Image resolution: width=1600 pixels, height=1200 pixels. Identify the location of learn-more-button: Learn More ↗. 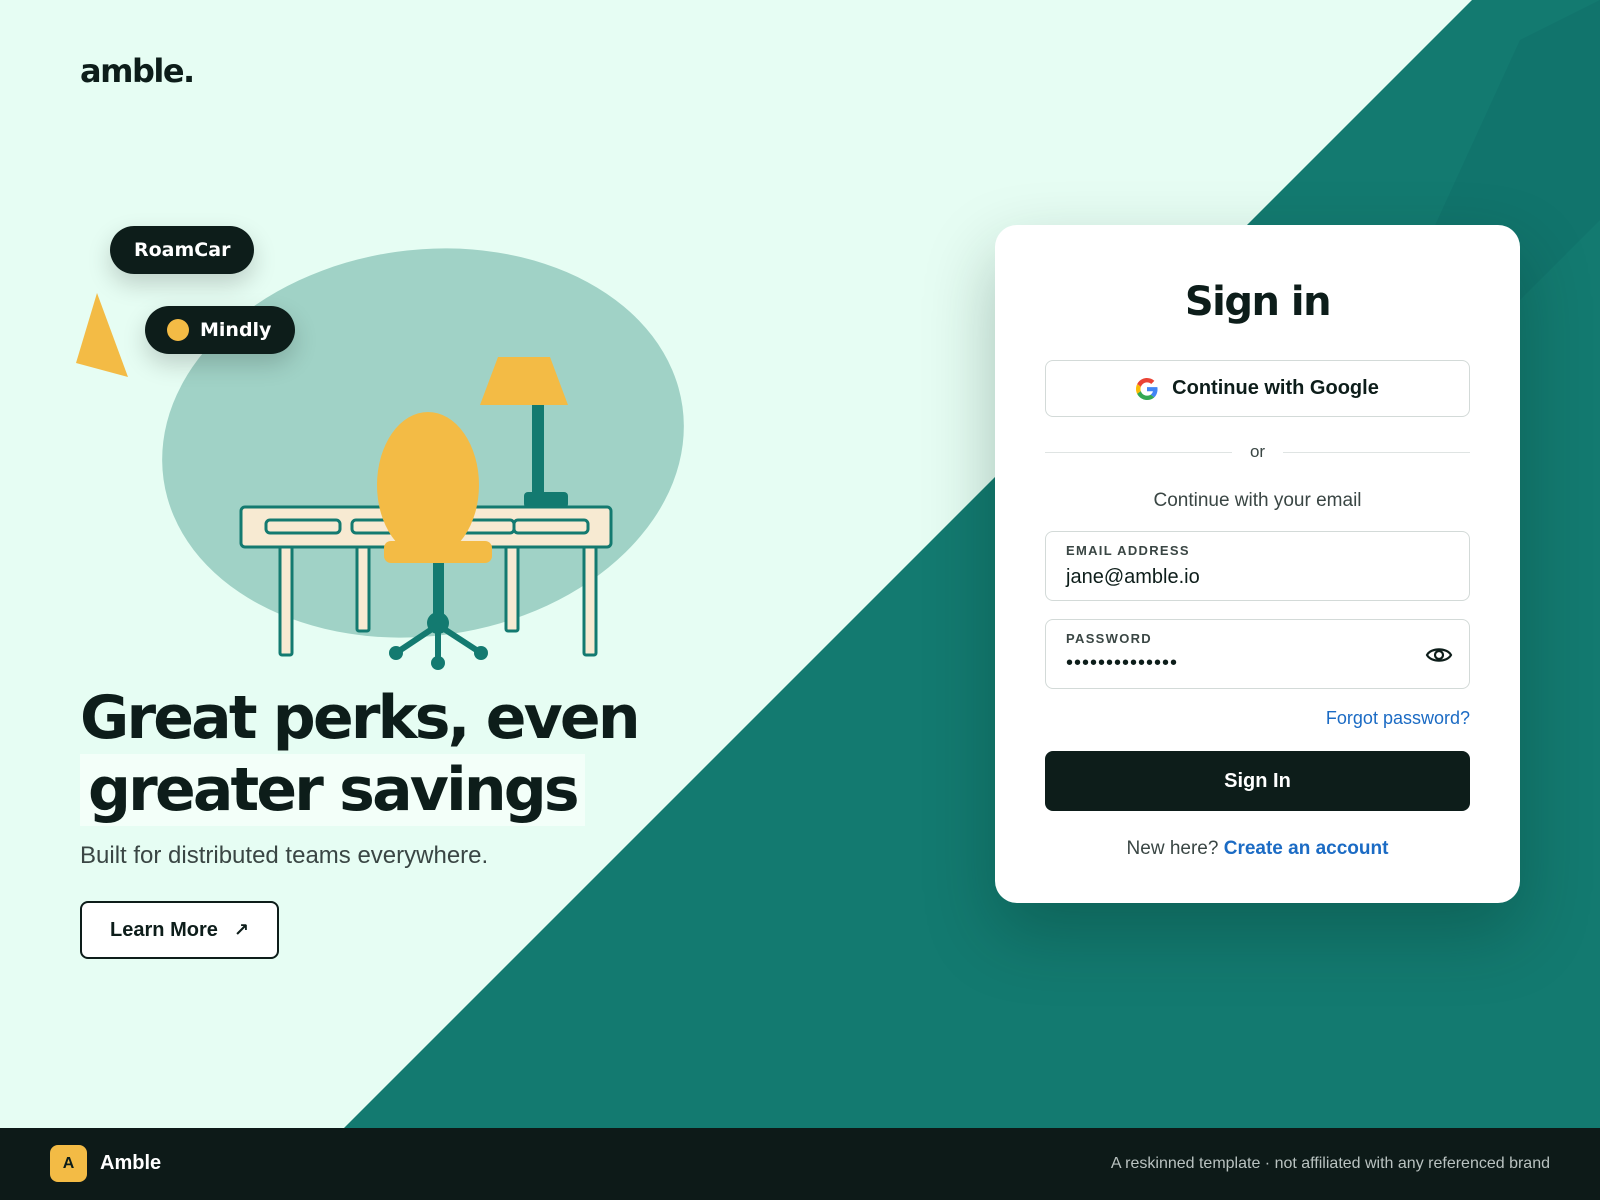
(179, 930).